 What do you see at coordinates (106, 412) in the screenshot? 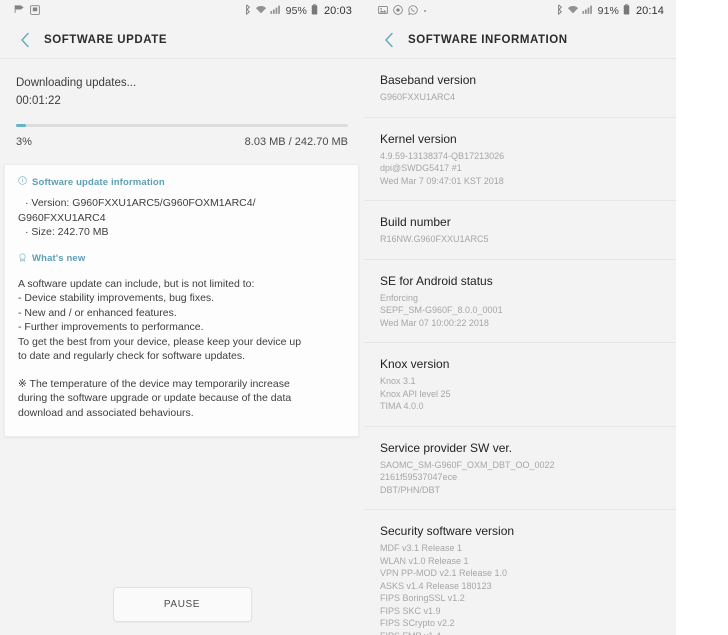
I see `temperature-note-line: download and associated behaviours.` at bounding box center [106, 412].